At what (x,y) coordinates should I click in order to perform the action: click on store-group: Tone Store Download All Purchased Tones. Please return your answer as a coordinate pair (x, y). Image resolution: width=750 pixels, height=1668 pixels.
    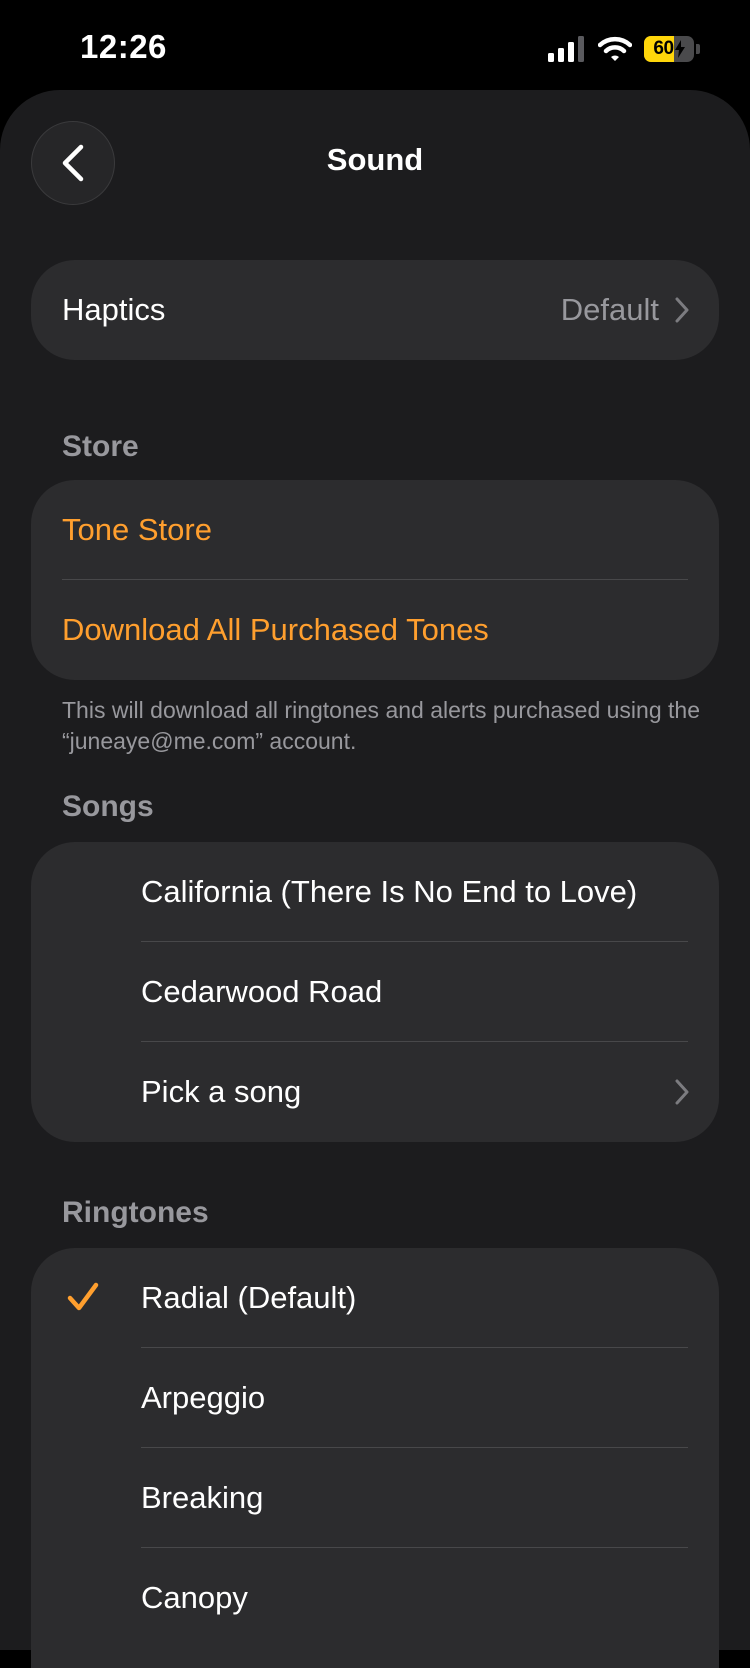
    Looking at the image, I should click on (375, 580).